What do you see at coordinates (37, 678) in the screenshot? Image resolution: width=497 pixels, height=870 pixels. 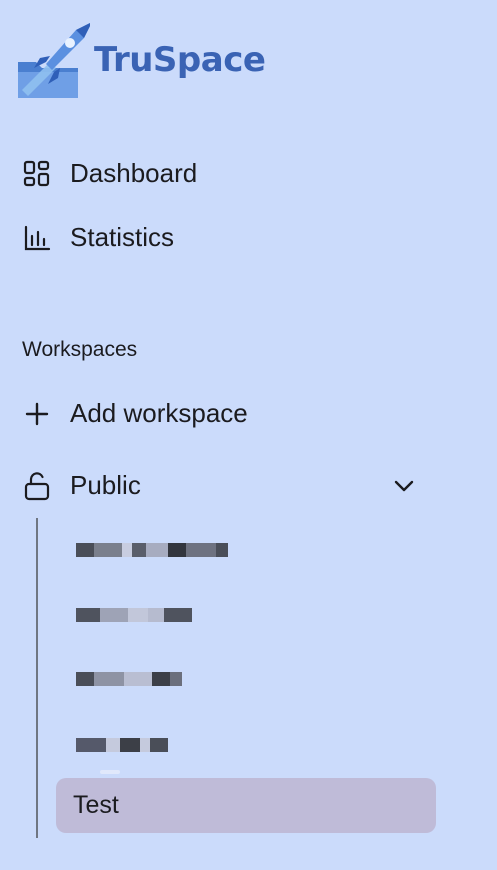 I see `tree-connector-line` at bounding box center [37, 678].